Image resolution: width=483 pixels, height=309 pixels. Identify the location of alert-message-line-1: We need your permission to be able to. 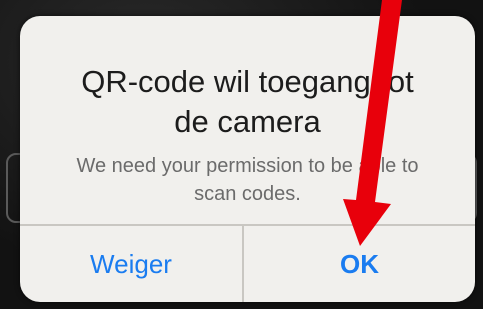
(247, 166).